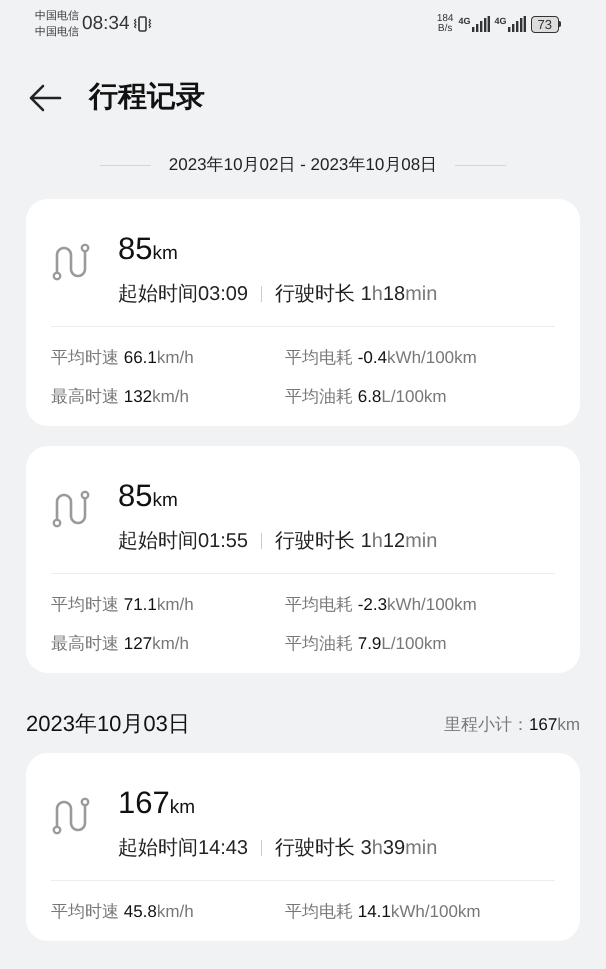 This screenshot has height=969, width=606. Describe the element at coordinates (544, 24) in the screenshot. I see `battery-level: 73` at that location.